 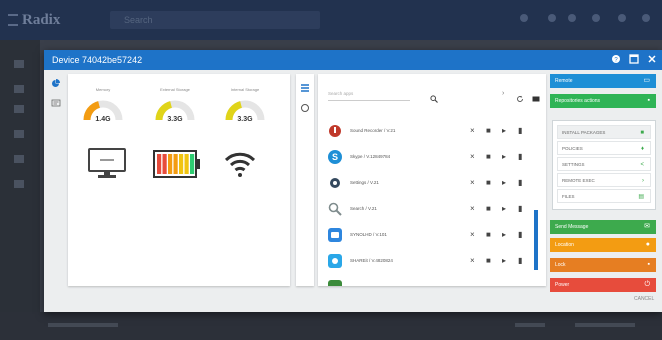 What do you see at coordinates (652, 60) in the screenshot?
I see `close-icon` at bounding box center [652, 60].